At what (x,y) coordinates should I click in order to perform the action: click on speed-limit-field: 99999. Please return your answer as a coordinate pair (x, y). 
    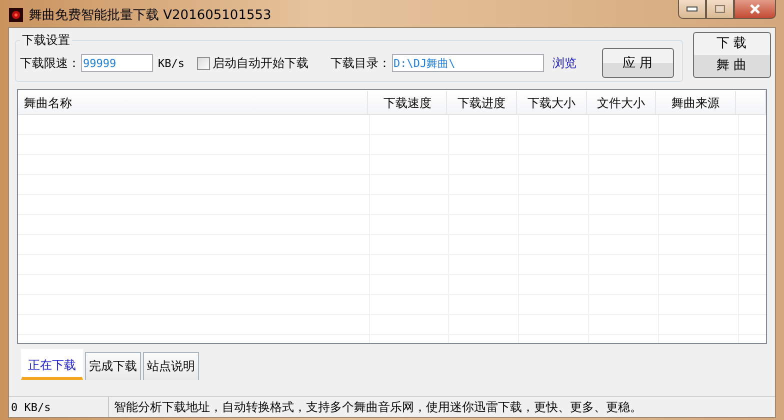
    Looking at the image, I should click on (117, 63).